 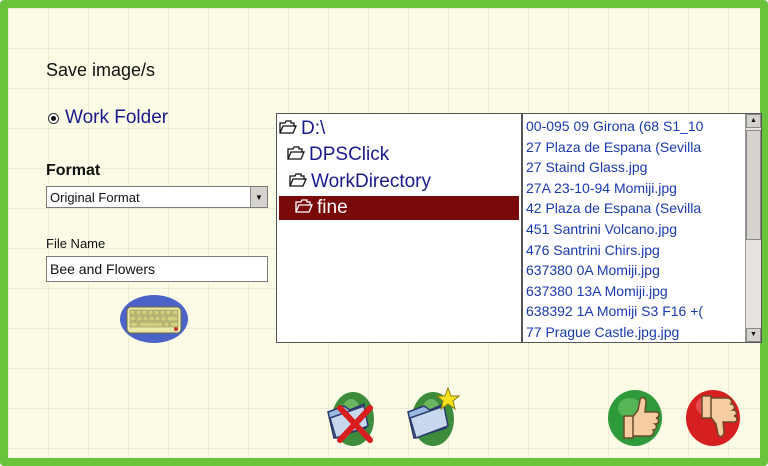 I want to click on file-list-scrollbar: ▲ ▼, so click(x=753, y=228).